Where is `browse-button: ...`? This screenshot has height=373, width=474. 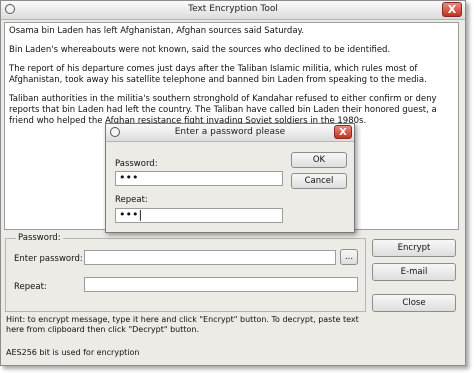 browse-button: ... is located at coordinates (349, 257).